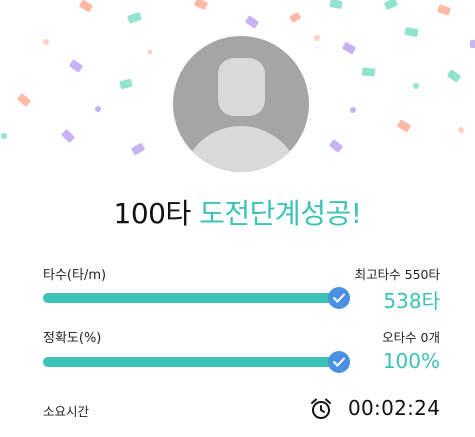  Describe the element at coordinates (72, 338) in the screenshot. I see `accuracy-label: 정확도(%)` at that location.